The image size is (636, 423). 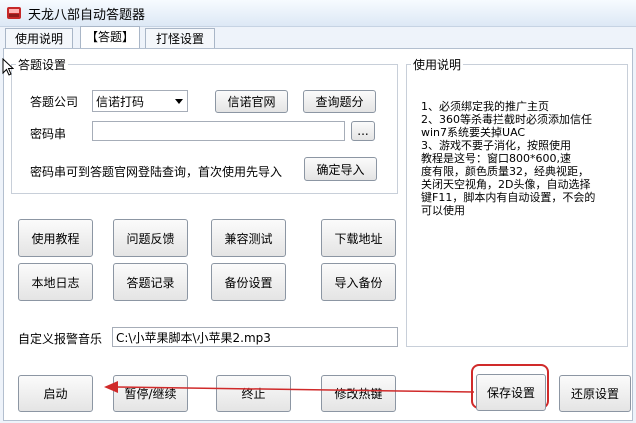 What do you see at coordinates (180, 38) in the screenshot?
I see `tab-monster-settings: 打怪设置` at bounding box center [180, 38].